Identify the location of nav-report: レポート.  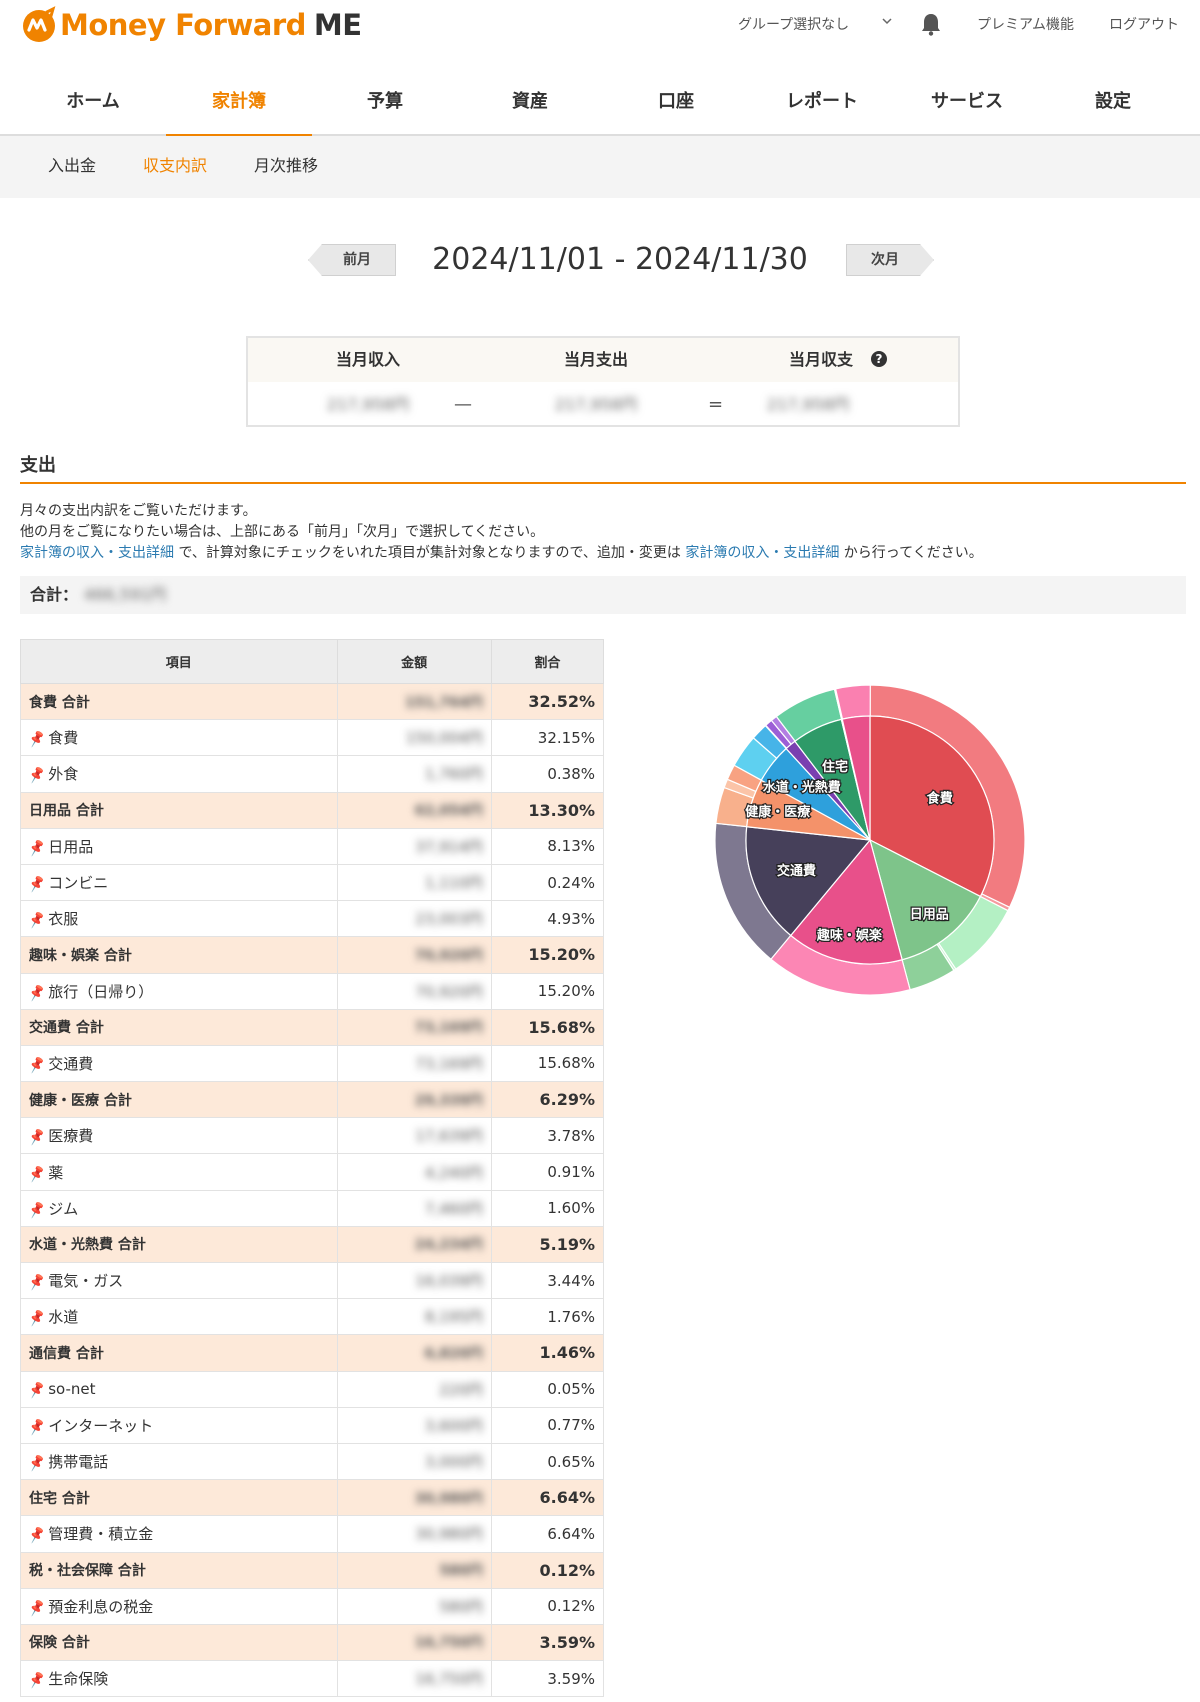
(822, 101).